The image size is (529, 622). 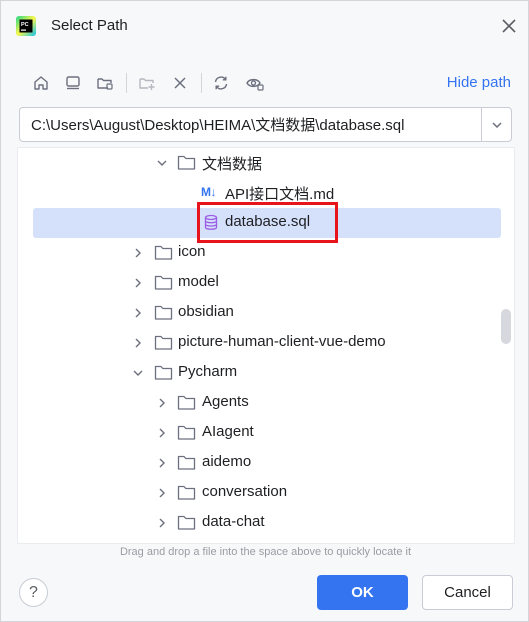 What do you see at coordinates (33, 592) in the screenshot?
I see `help-button: ?` at bounding box center [33, 592].